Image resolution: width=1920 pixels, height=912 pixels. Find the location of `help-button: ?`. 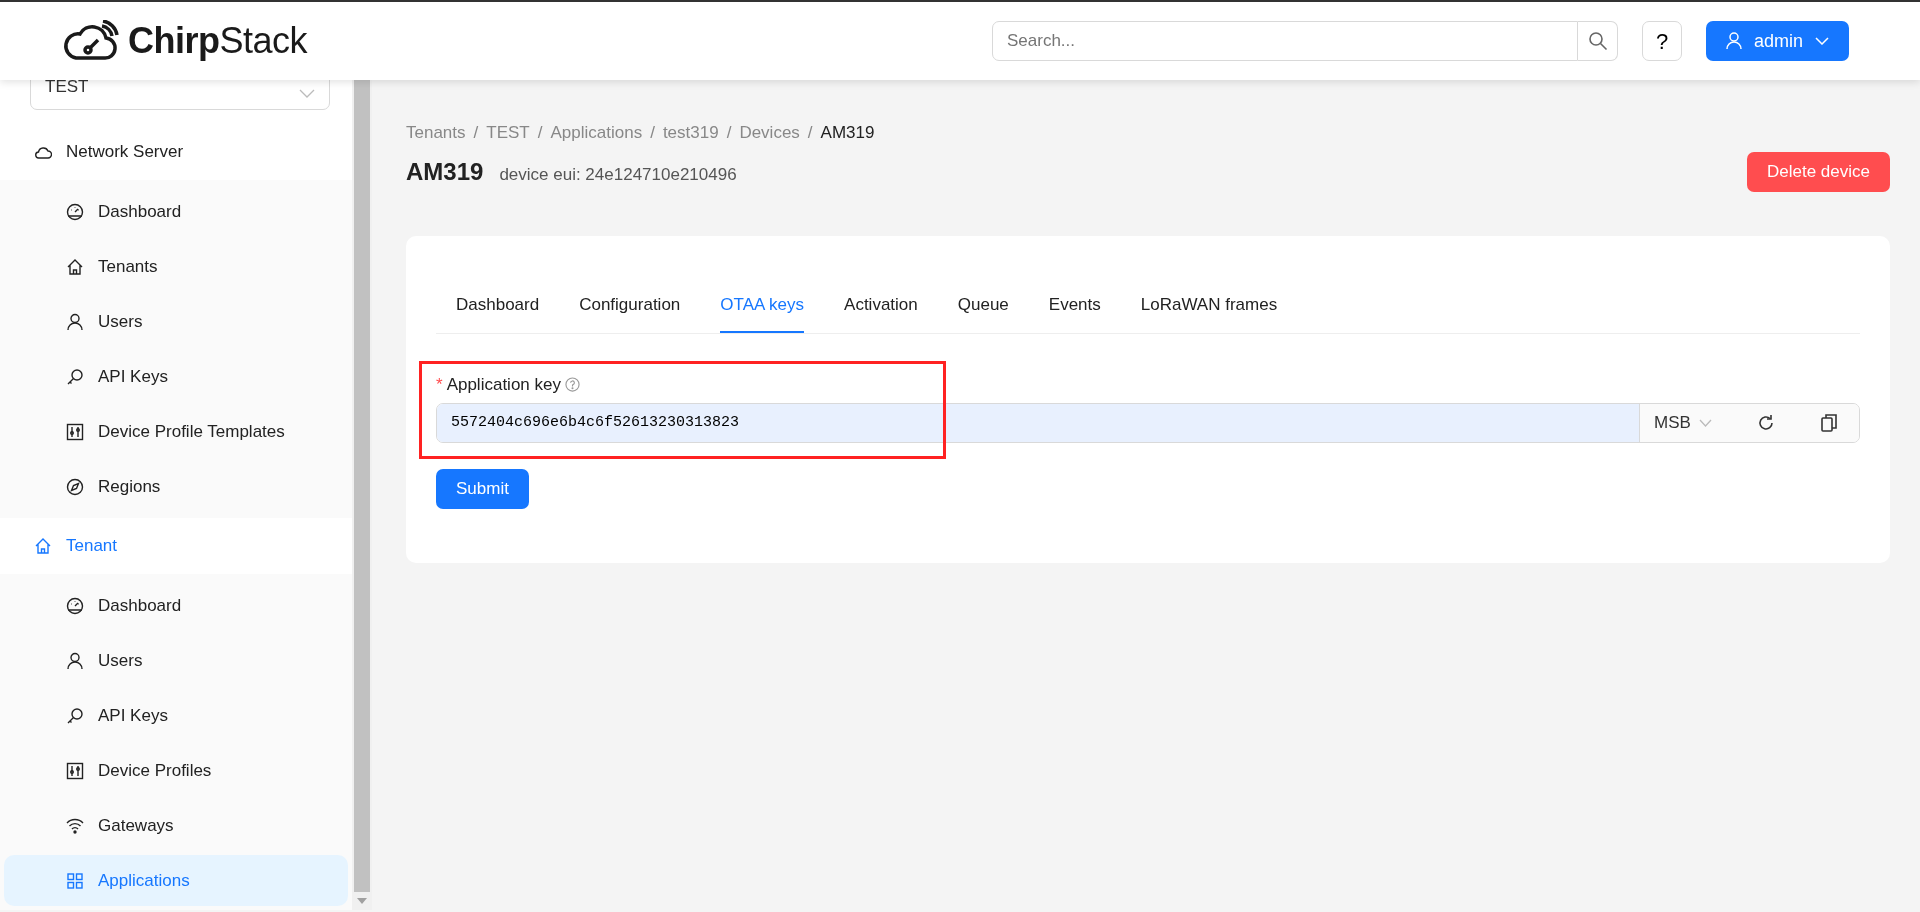

help-button: ? is located at coordinates (1662, 41).